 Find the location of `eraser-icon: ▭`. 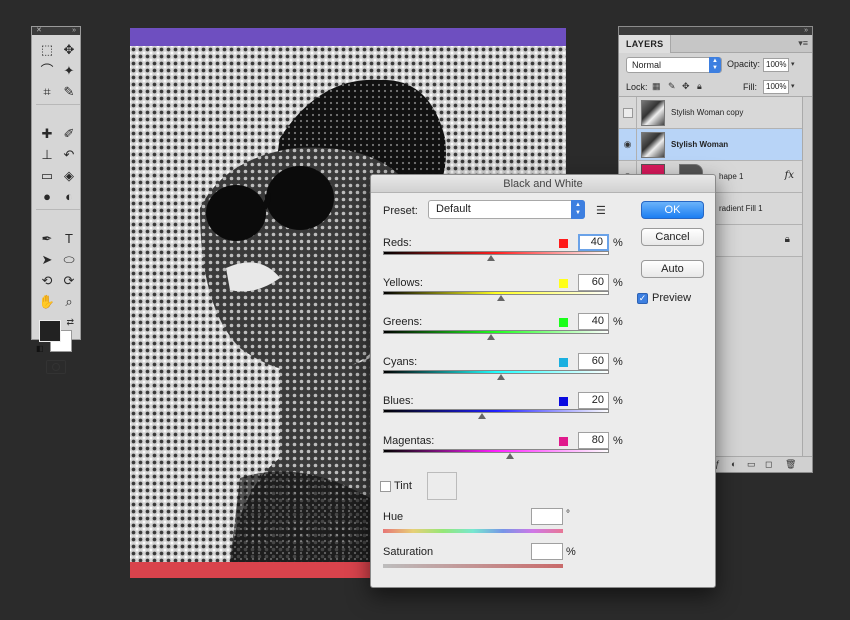

eraser-icon: ▭ is located at coordinates (47, 175).